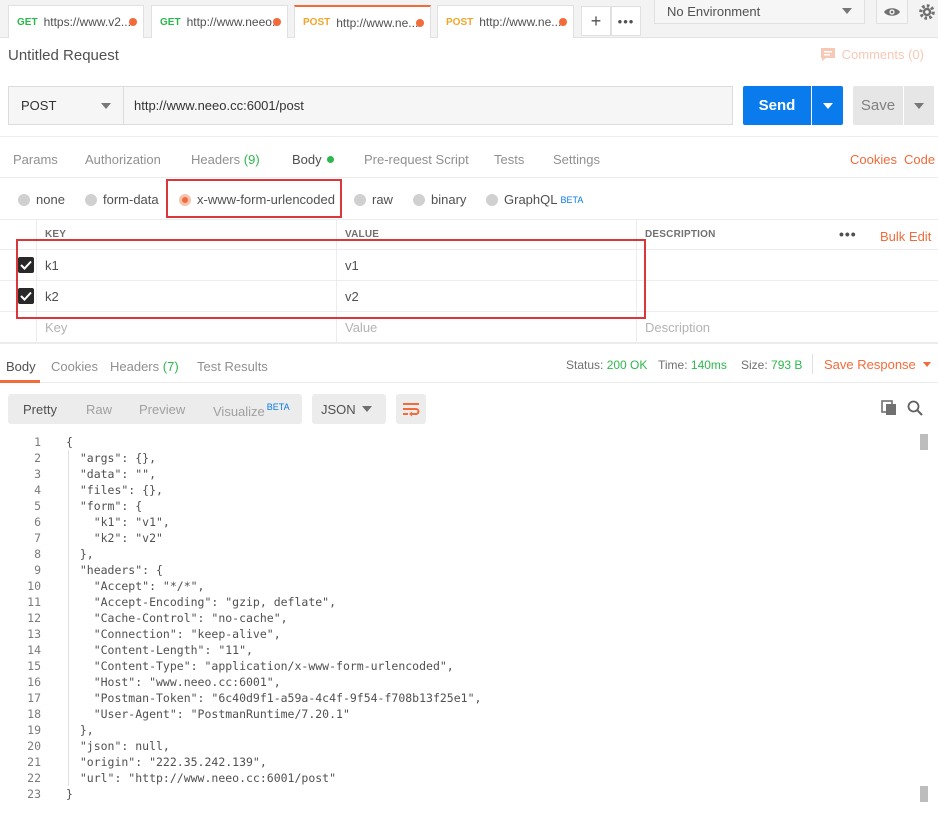 This screenshot has height=813, width=938. Describe the element at coordinates (63, 55) in the screenshot. I see `request-title: Untitled Request` at that location.